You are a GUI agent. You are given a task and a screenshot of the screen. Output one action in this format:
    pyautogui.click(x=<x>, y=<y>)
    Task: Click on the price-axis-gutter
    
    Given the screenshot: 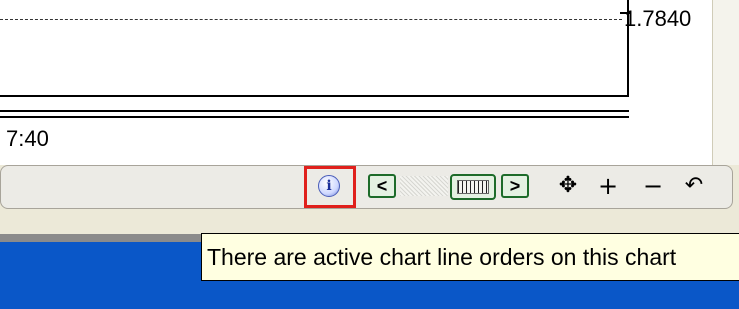 What is the action you would take?
    pyautogui.click(x=725, y=82)
    